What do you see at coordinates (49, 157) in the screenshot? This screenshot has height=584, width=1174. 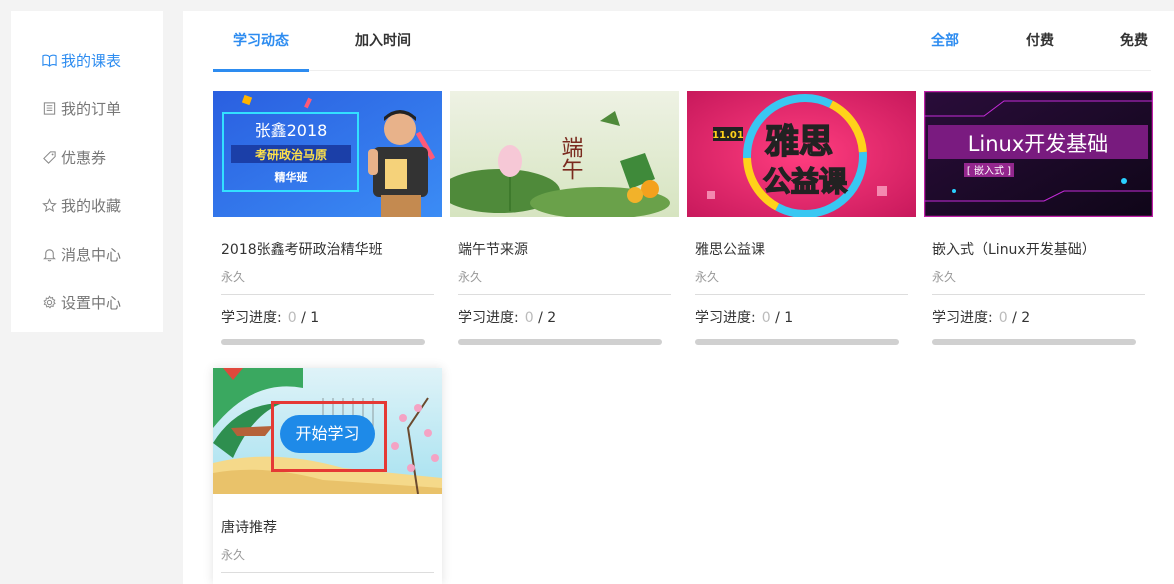 I see `tag-icon` at bounding box center [49, 157].